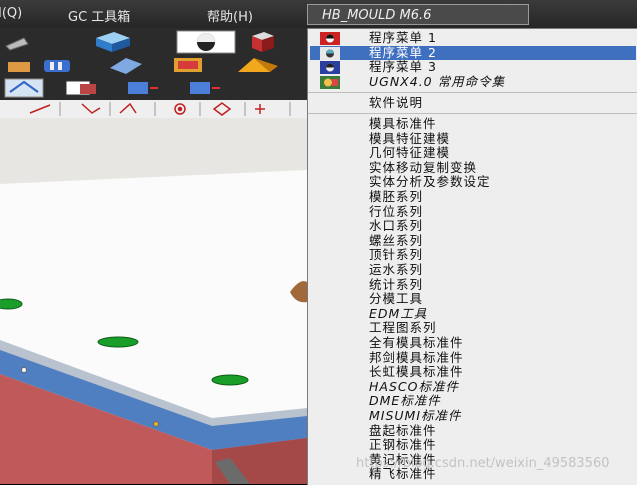 This screenshot has height=485, width=637. I want to click on snap-arc-icon, so click(204, 88).